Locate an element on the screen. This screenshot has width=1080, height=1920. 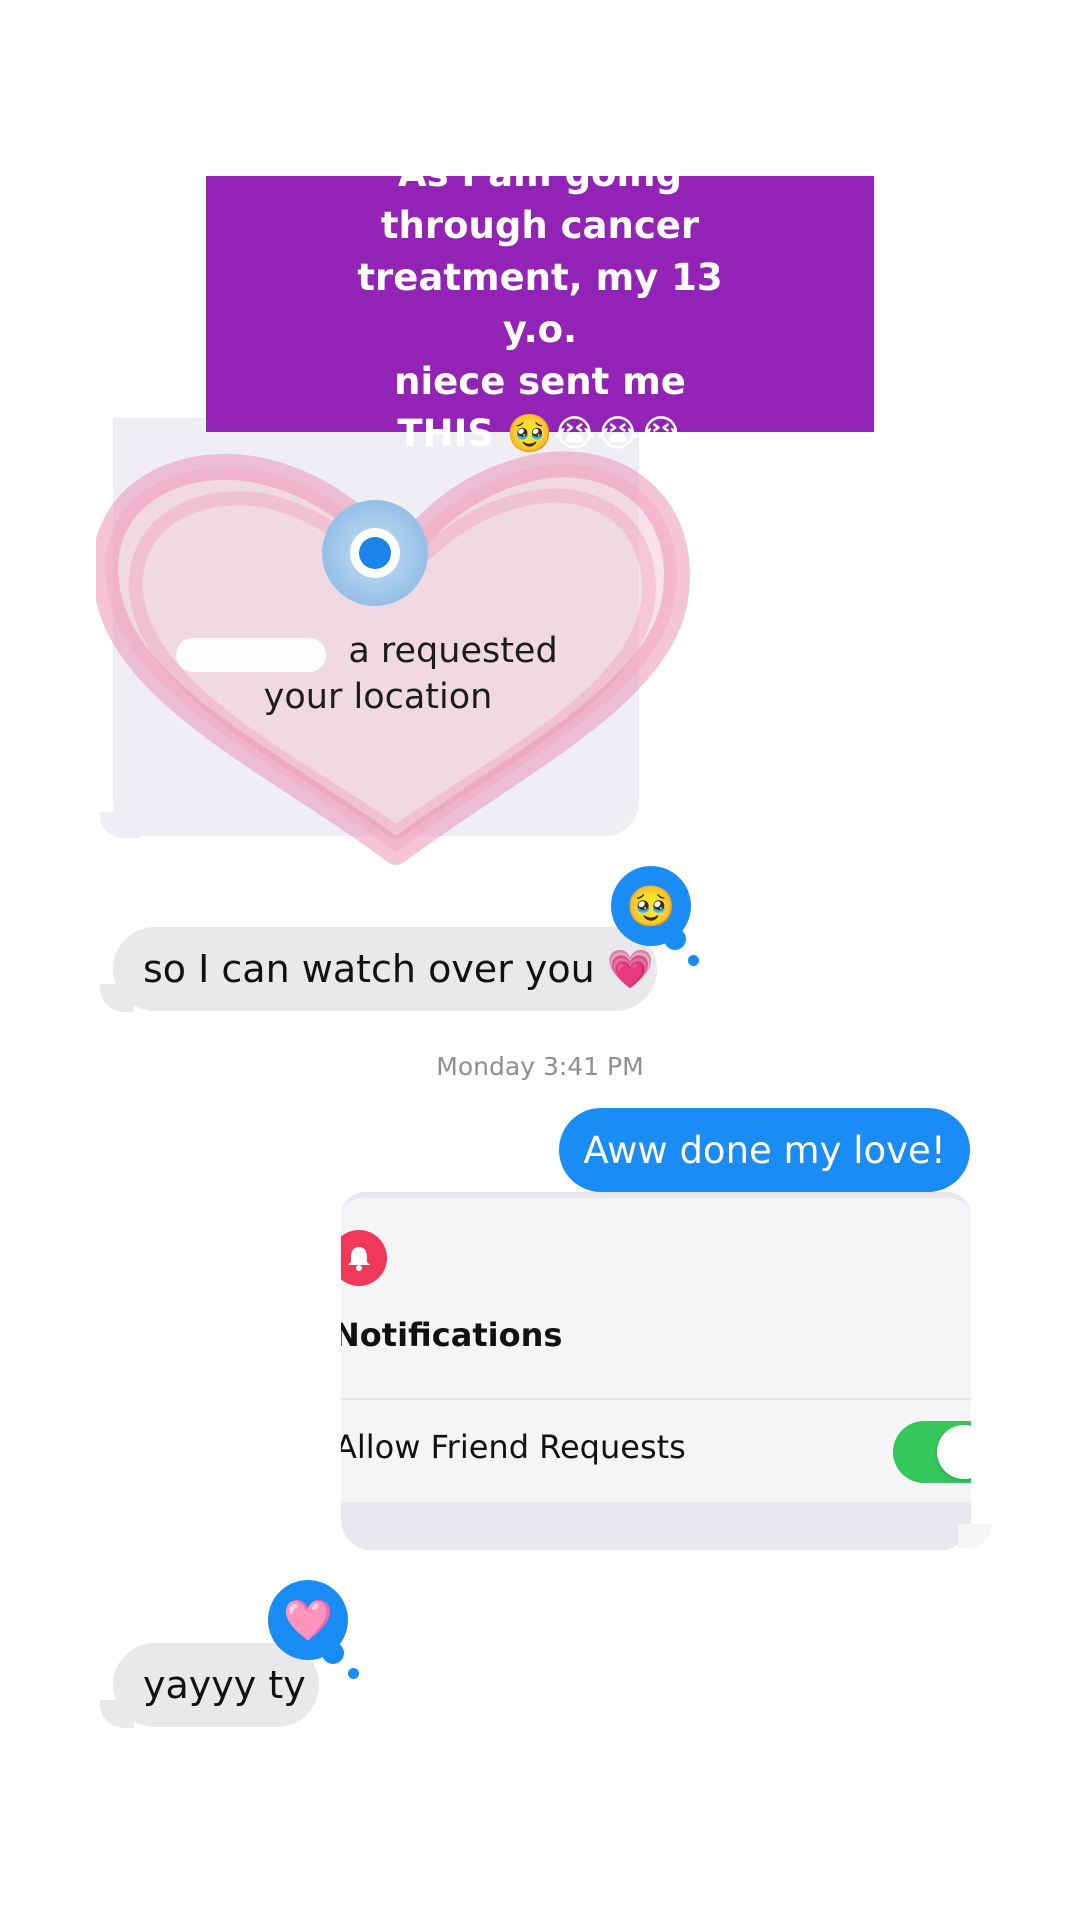
notifications-title: Notifications is located at coordinates (452, 1335).